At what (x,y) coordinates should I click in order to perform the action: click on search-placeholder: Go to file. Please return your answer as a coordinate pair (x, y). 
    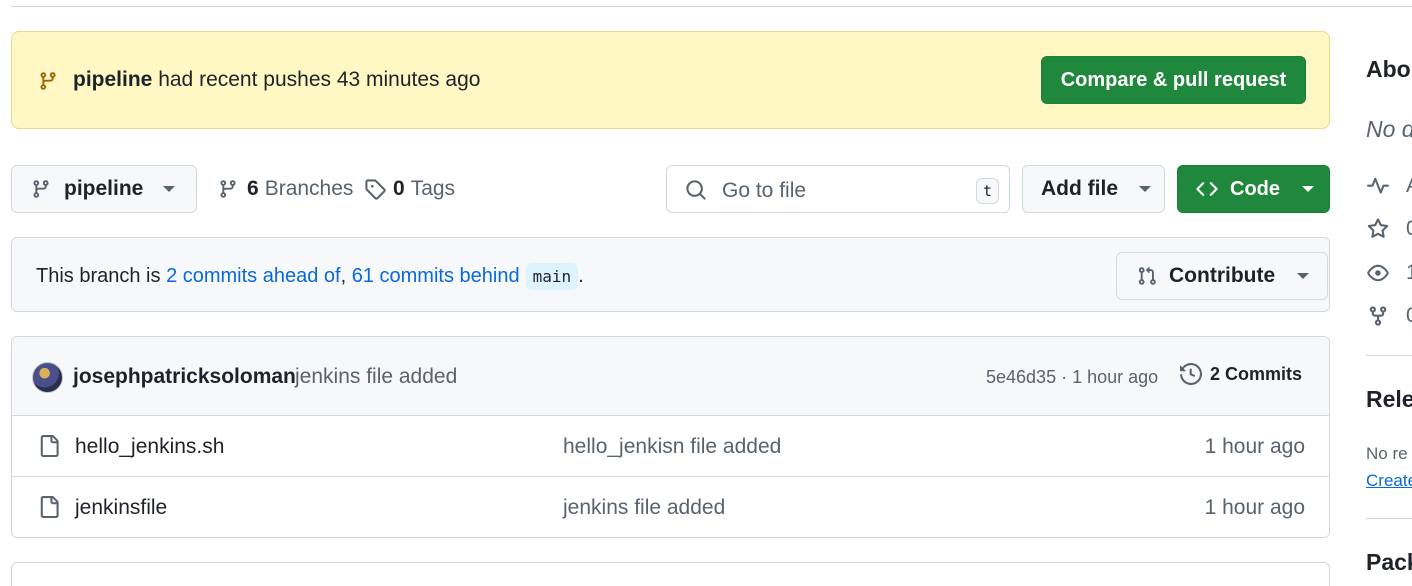
    Looking at the image, I should click on (764, 190).